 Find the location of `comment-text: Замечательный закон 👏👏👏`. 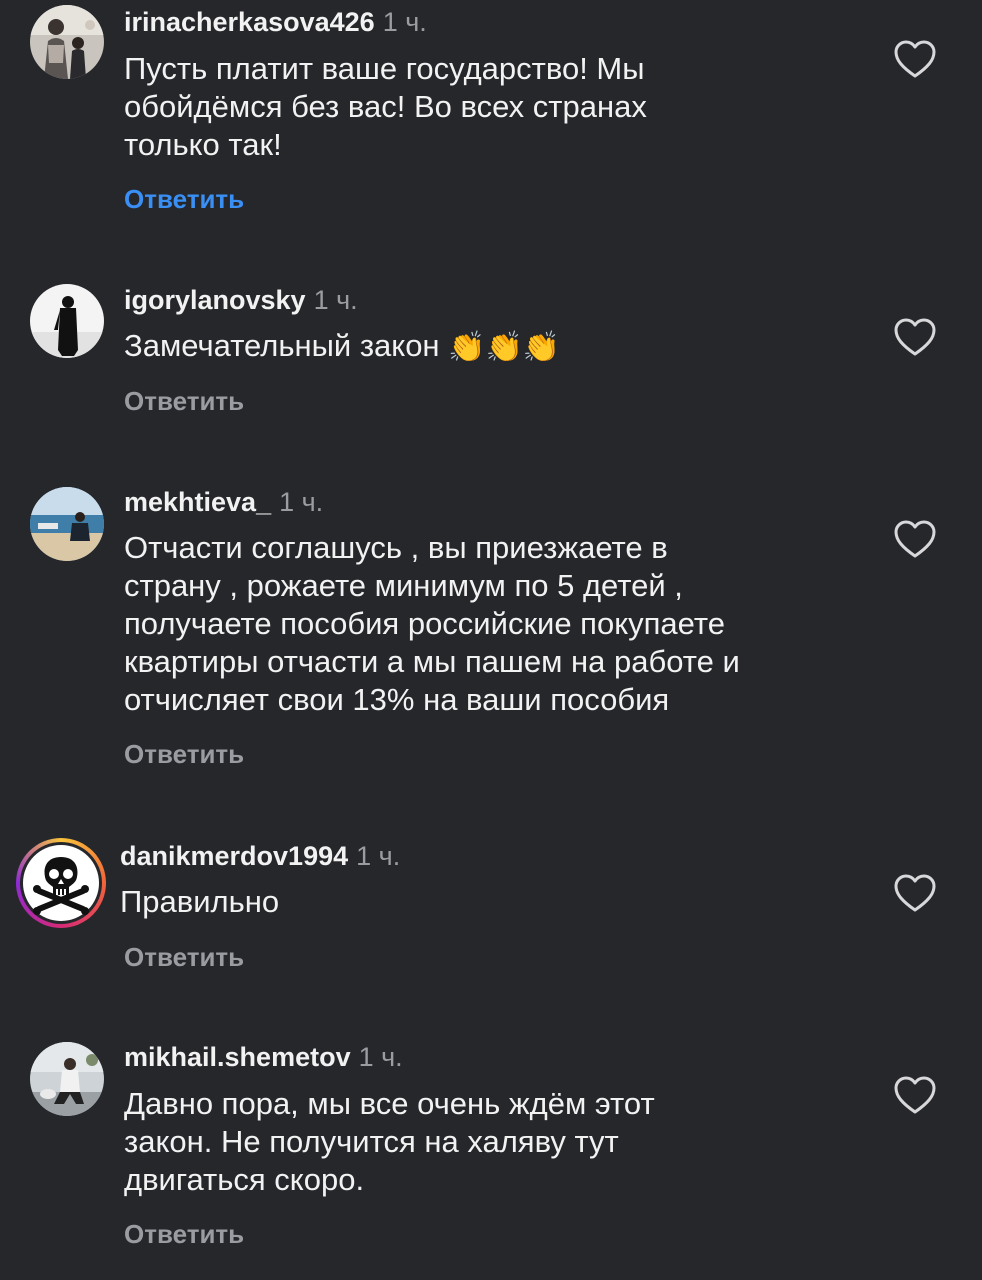

comment-text: Замечательный закон 👏👏👏 is located at coordinates (494, 347).